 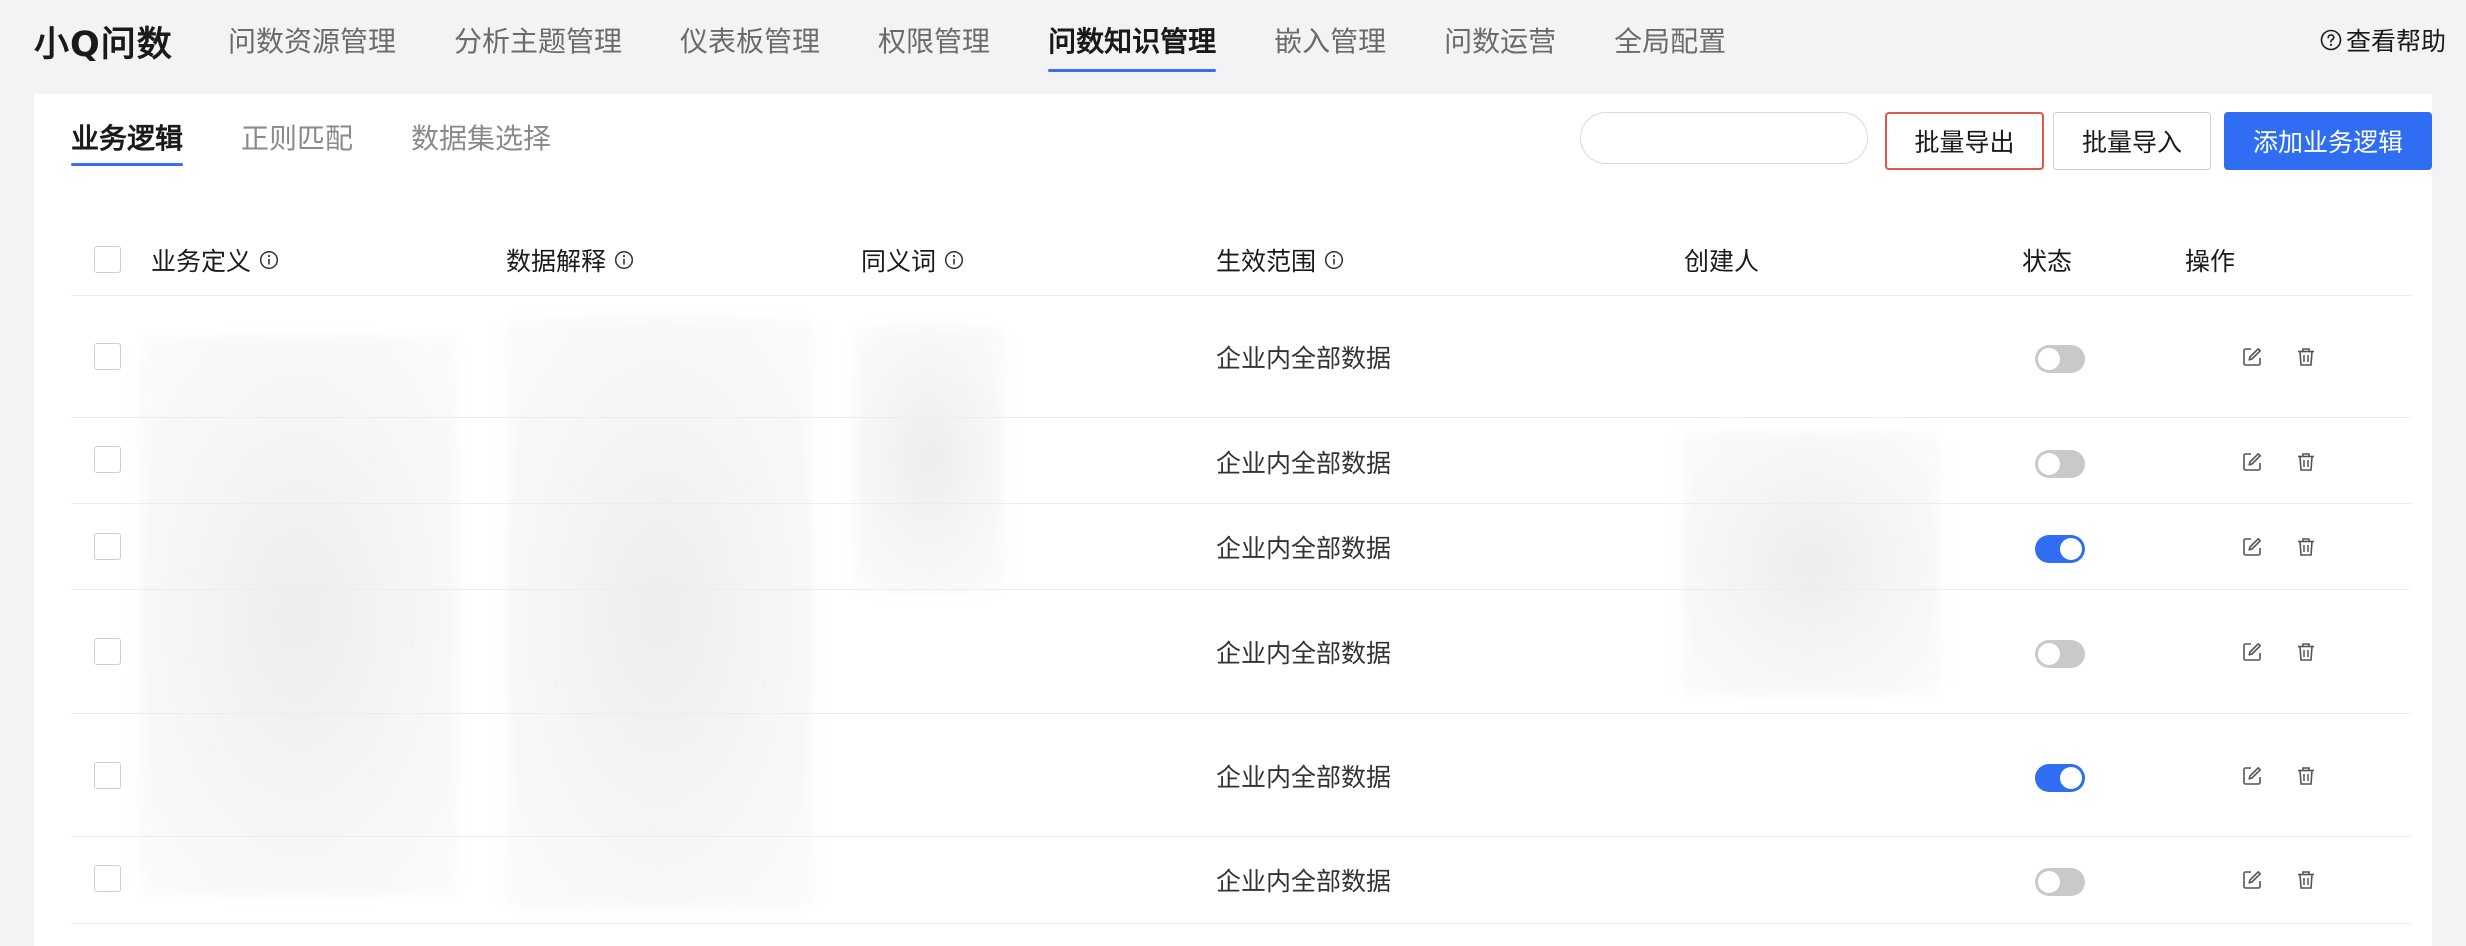 What do you see at coordinates (2395, 41) in the screenshot?
I see `help-label: 查看帮助` at bounding box center [2395, 41].